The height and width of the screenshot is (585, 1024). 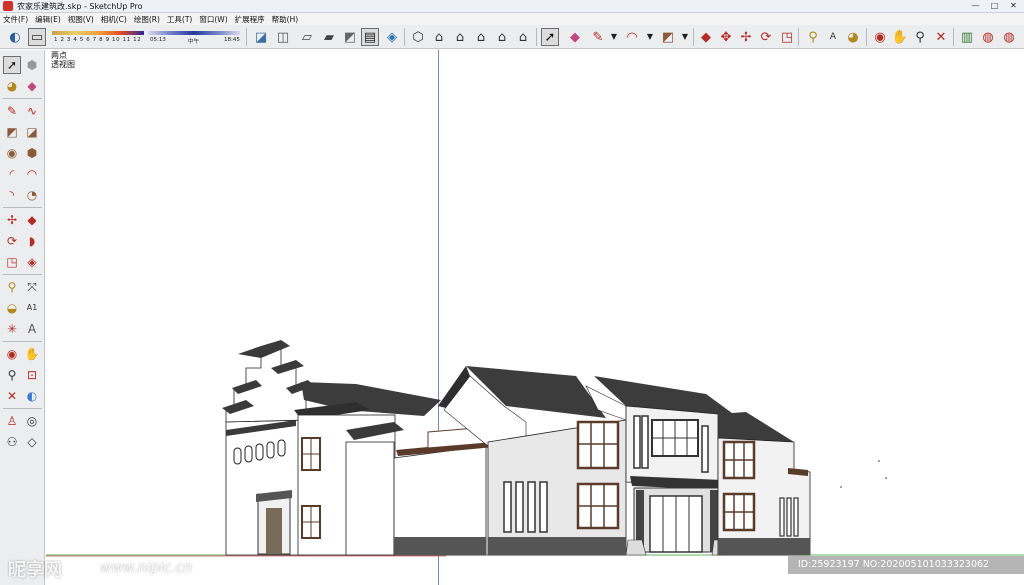 What do you see at coordinates (32, 132) in the screenshot?
I see `rotated-rectangle-icon: ◪` at bounding box center [32, 132].